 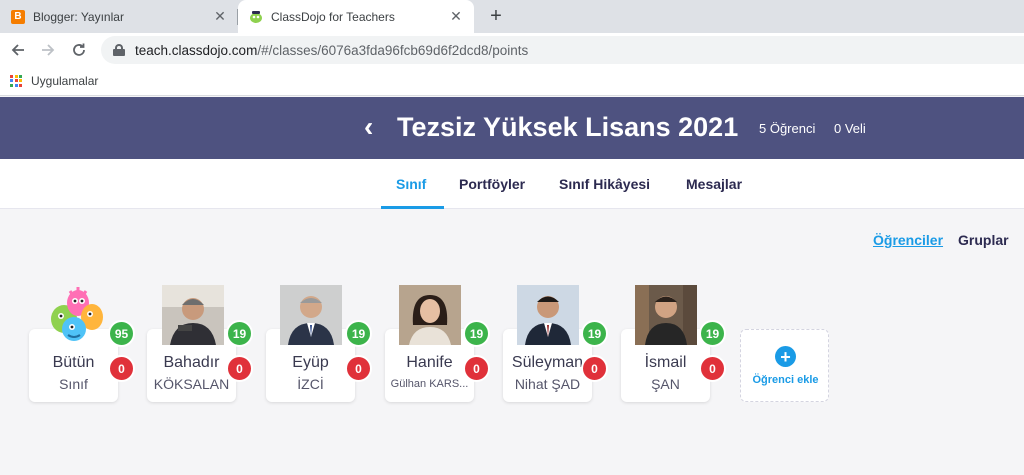 I want to click on students-count: 5 Öğrenci, so click(x=787, y=128).